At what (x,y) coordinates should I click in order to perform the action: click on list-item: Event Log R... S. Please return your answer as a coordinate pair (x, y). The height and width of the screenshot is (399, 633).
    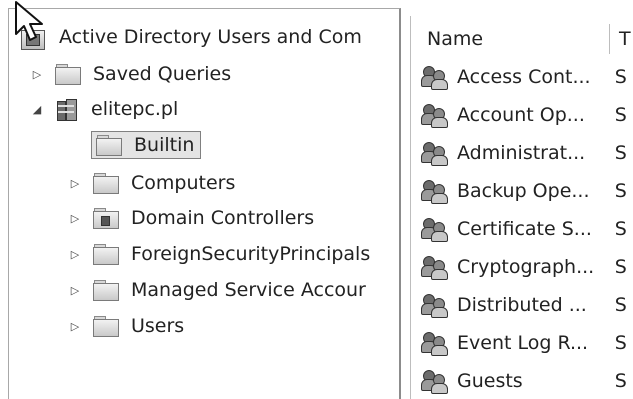
    Looking at the image, I should click on (522, 343).